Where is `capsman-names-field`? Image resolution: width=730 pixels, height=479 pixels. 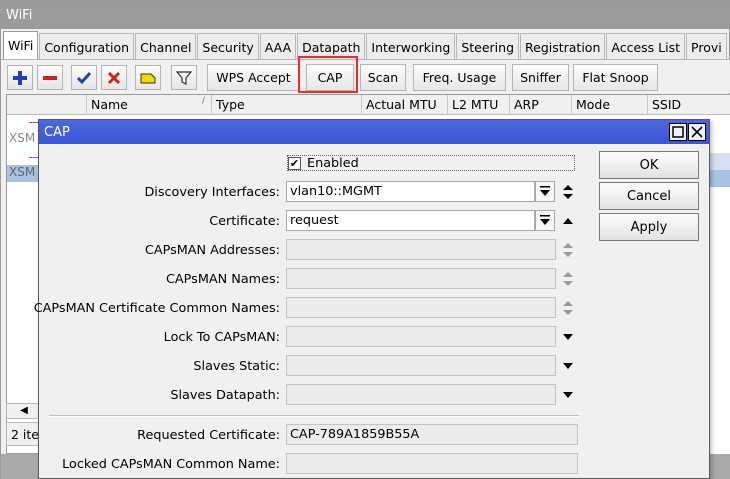 capsman-names-field is located at coordinates (421, 278).